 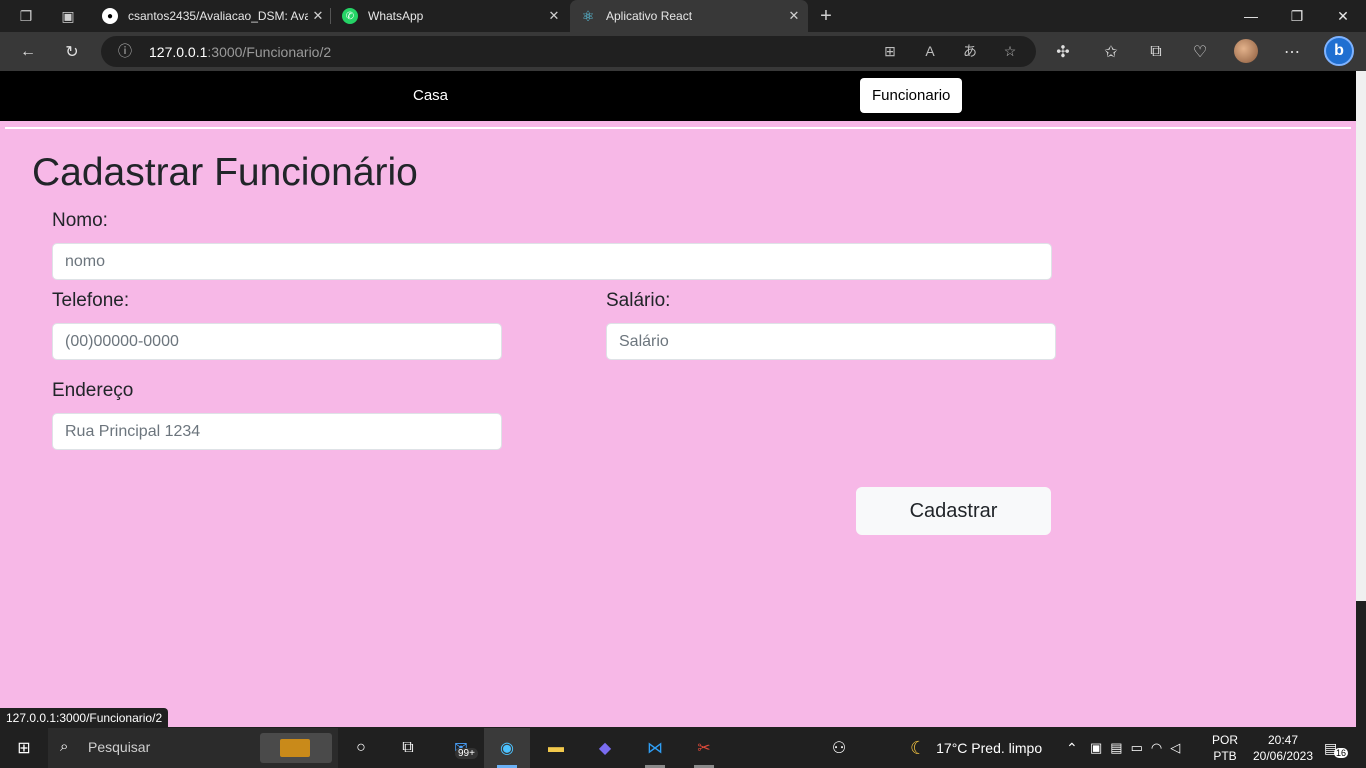 What do you see at coordinates (890, 51) in the screenshot?
I see `app-available-icon: ⊞` at bounding box center [890, 51].